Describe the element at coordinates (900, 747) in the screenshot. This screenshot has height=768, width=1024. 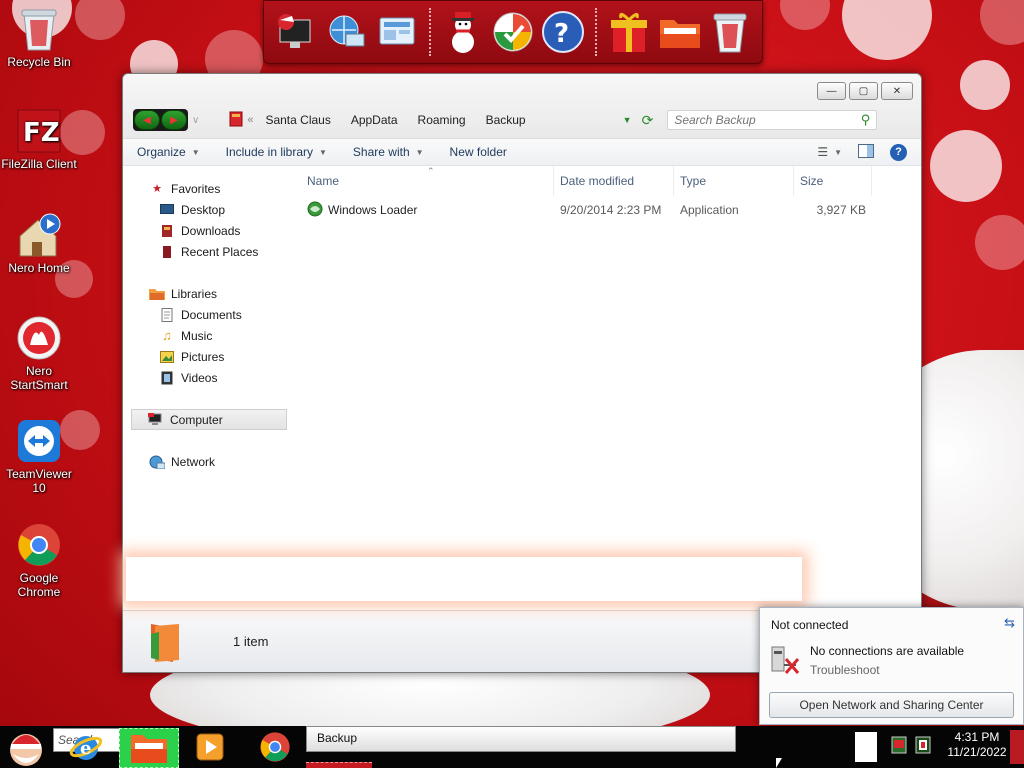
I see `network-status-icon` at that location.